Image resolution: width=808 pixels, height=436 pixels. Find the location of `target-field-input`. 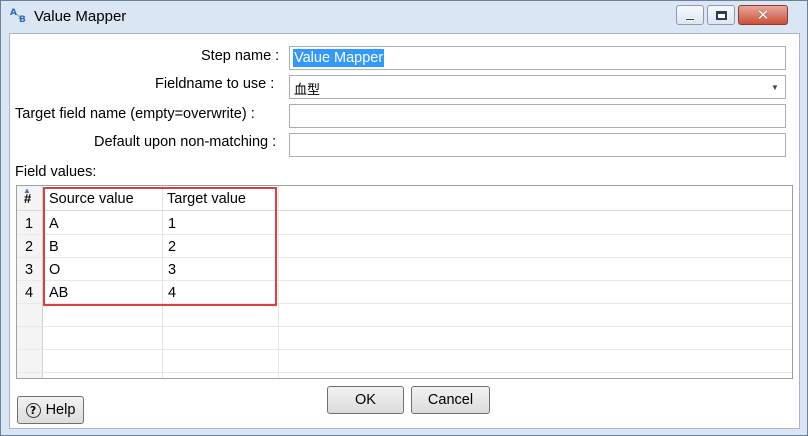

target-field-input is located at coordinates (537, 116).